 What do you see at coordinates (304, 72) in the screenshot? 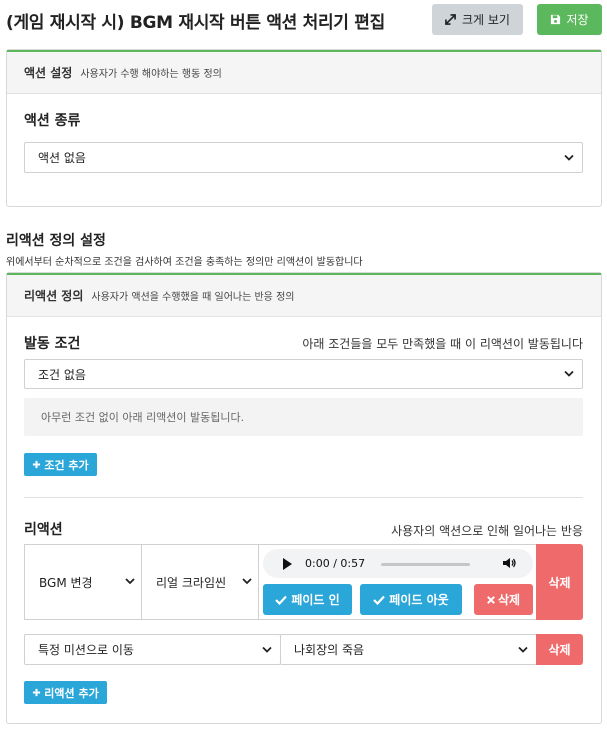
I see `action-settings-header: 액션 설정 사용자가 수행 해야하는 행동 정의` at bounding box center [304, 72].